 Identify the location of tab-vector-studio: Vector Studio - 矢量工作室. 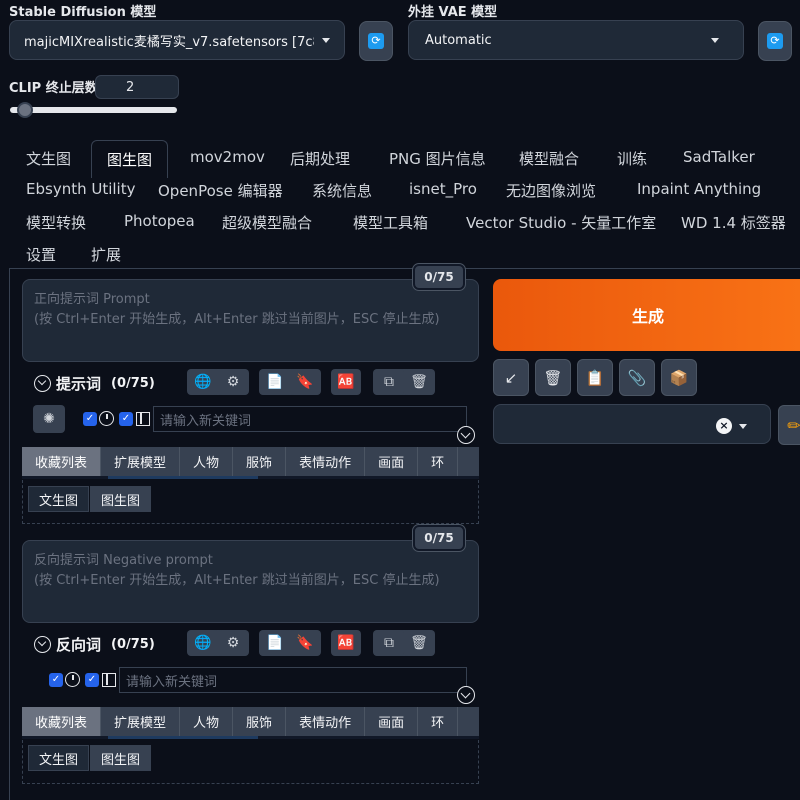
(561, 222).